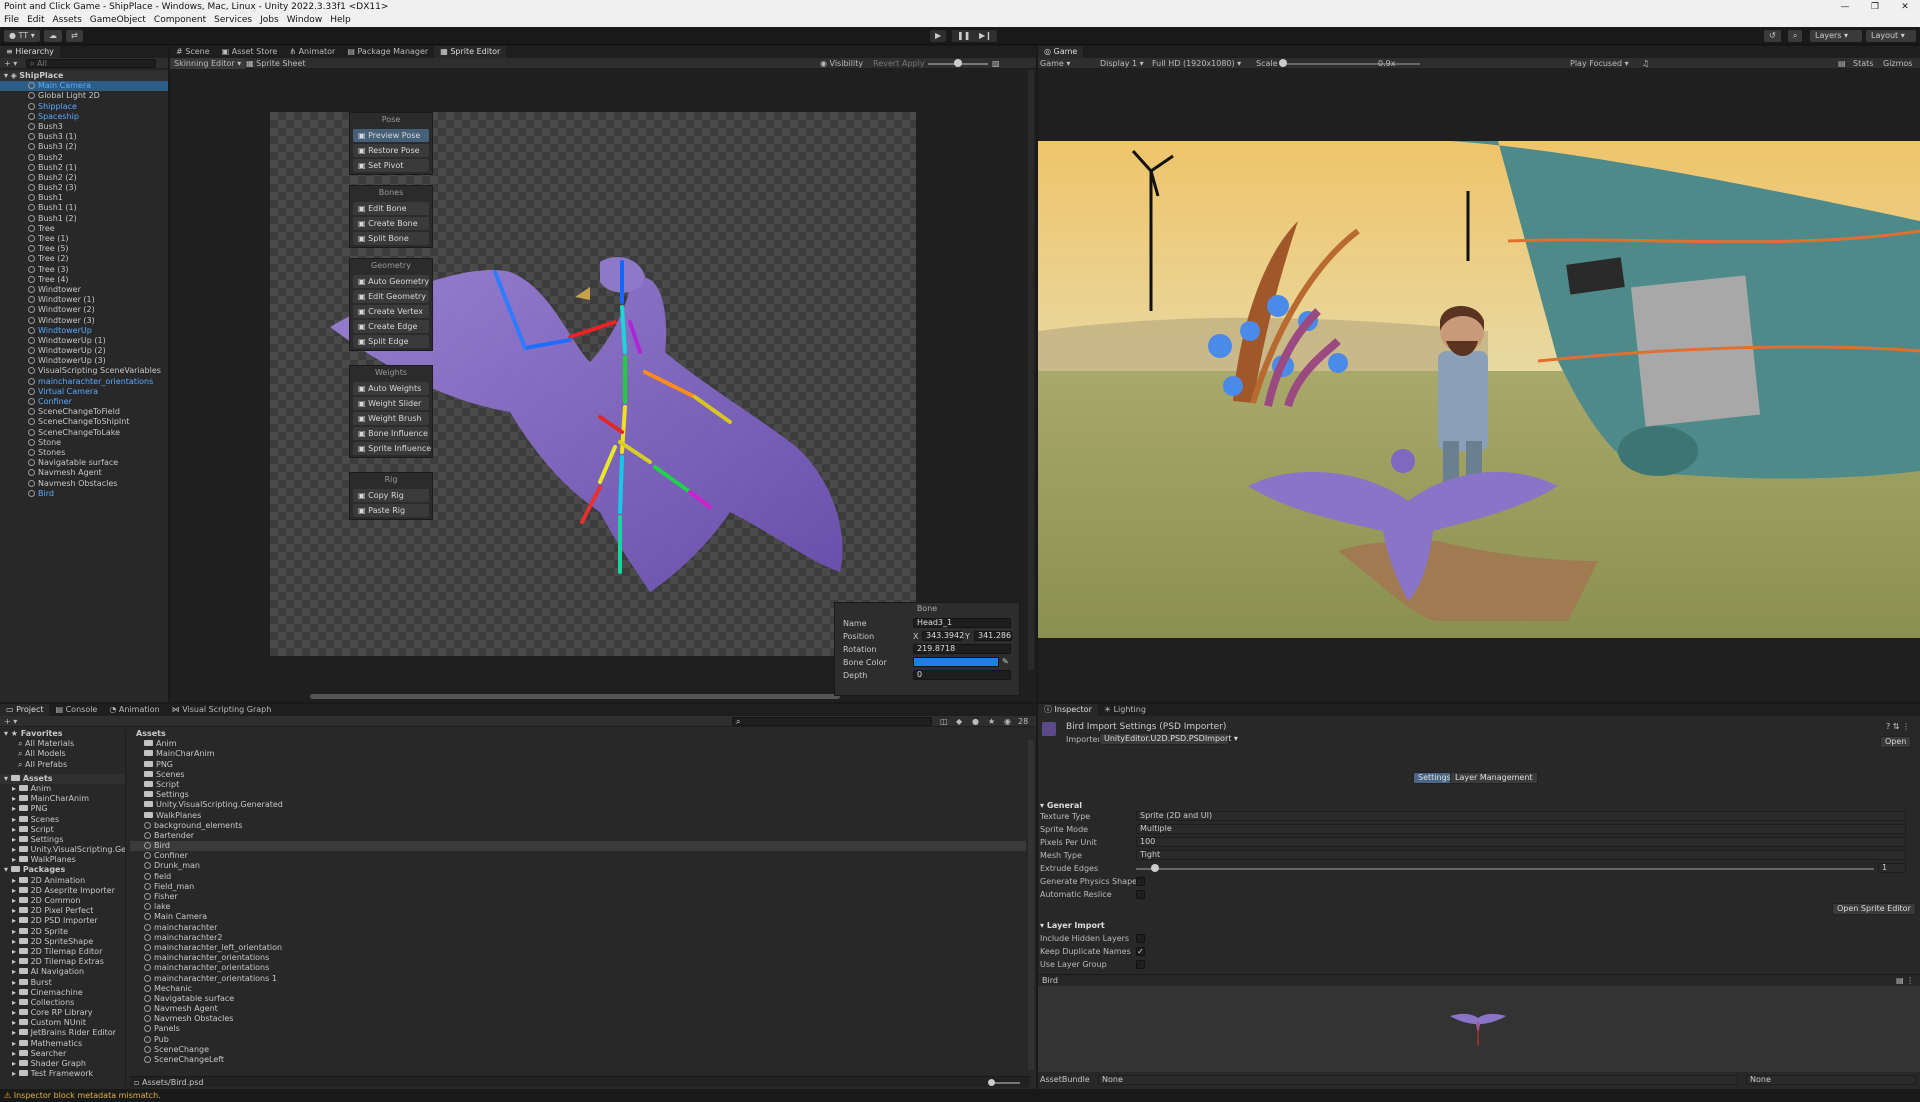  Describe the element at coordinates (222, 710) in the screenshot. I see `tab-visual-scripting: ⋈ Visual Scripting Graph` at that location.